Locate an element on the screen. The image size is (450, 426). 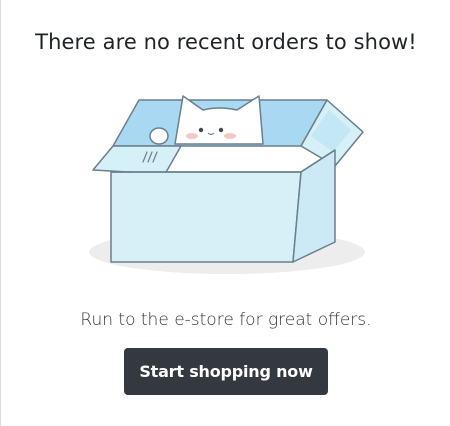
empty-state-title: There are no recent orders to show! is located at coordinates (226, 42).